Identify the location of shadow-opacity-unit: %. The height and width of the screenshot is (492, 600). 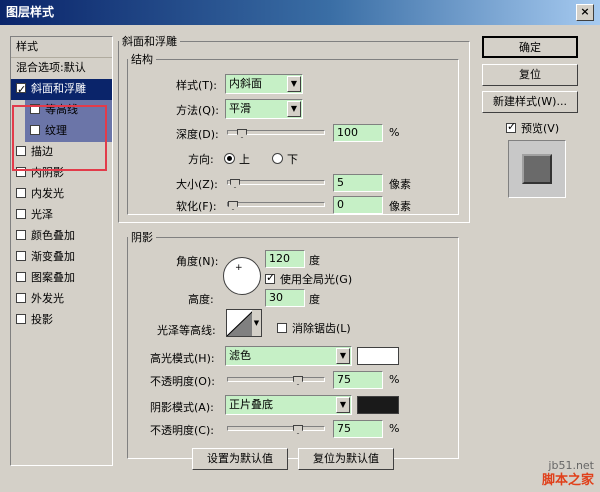
(394, 428).